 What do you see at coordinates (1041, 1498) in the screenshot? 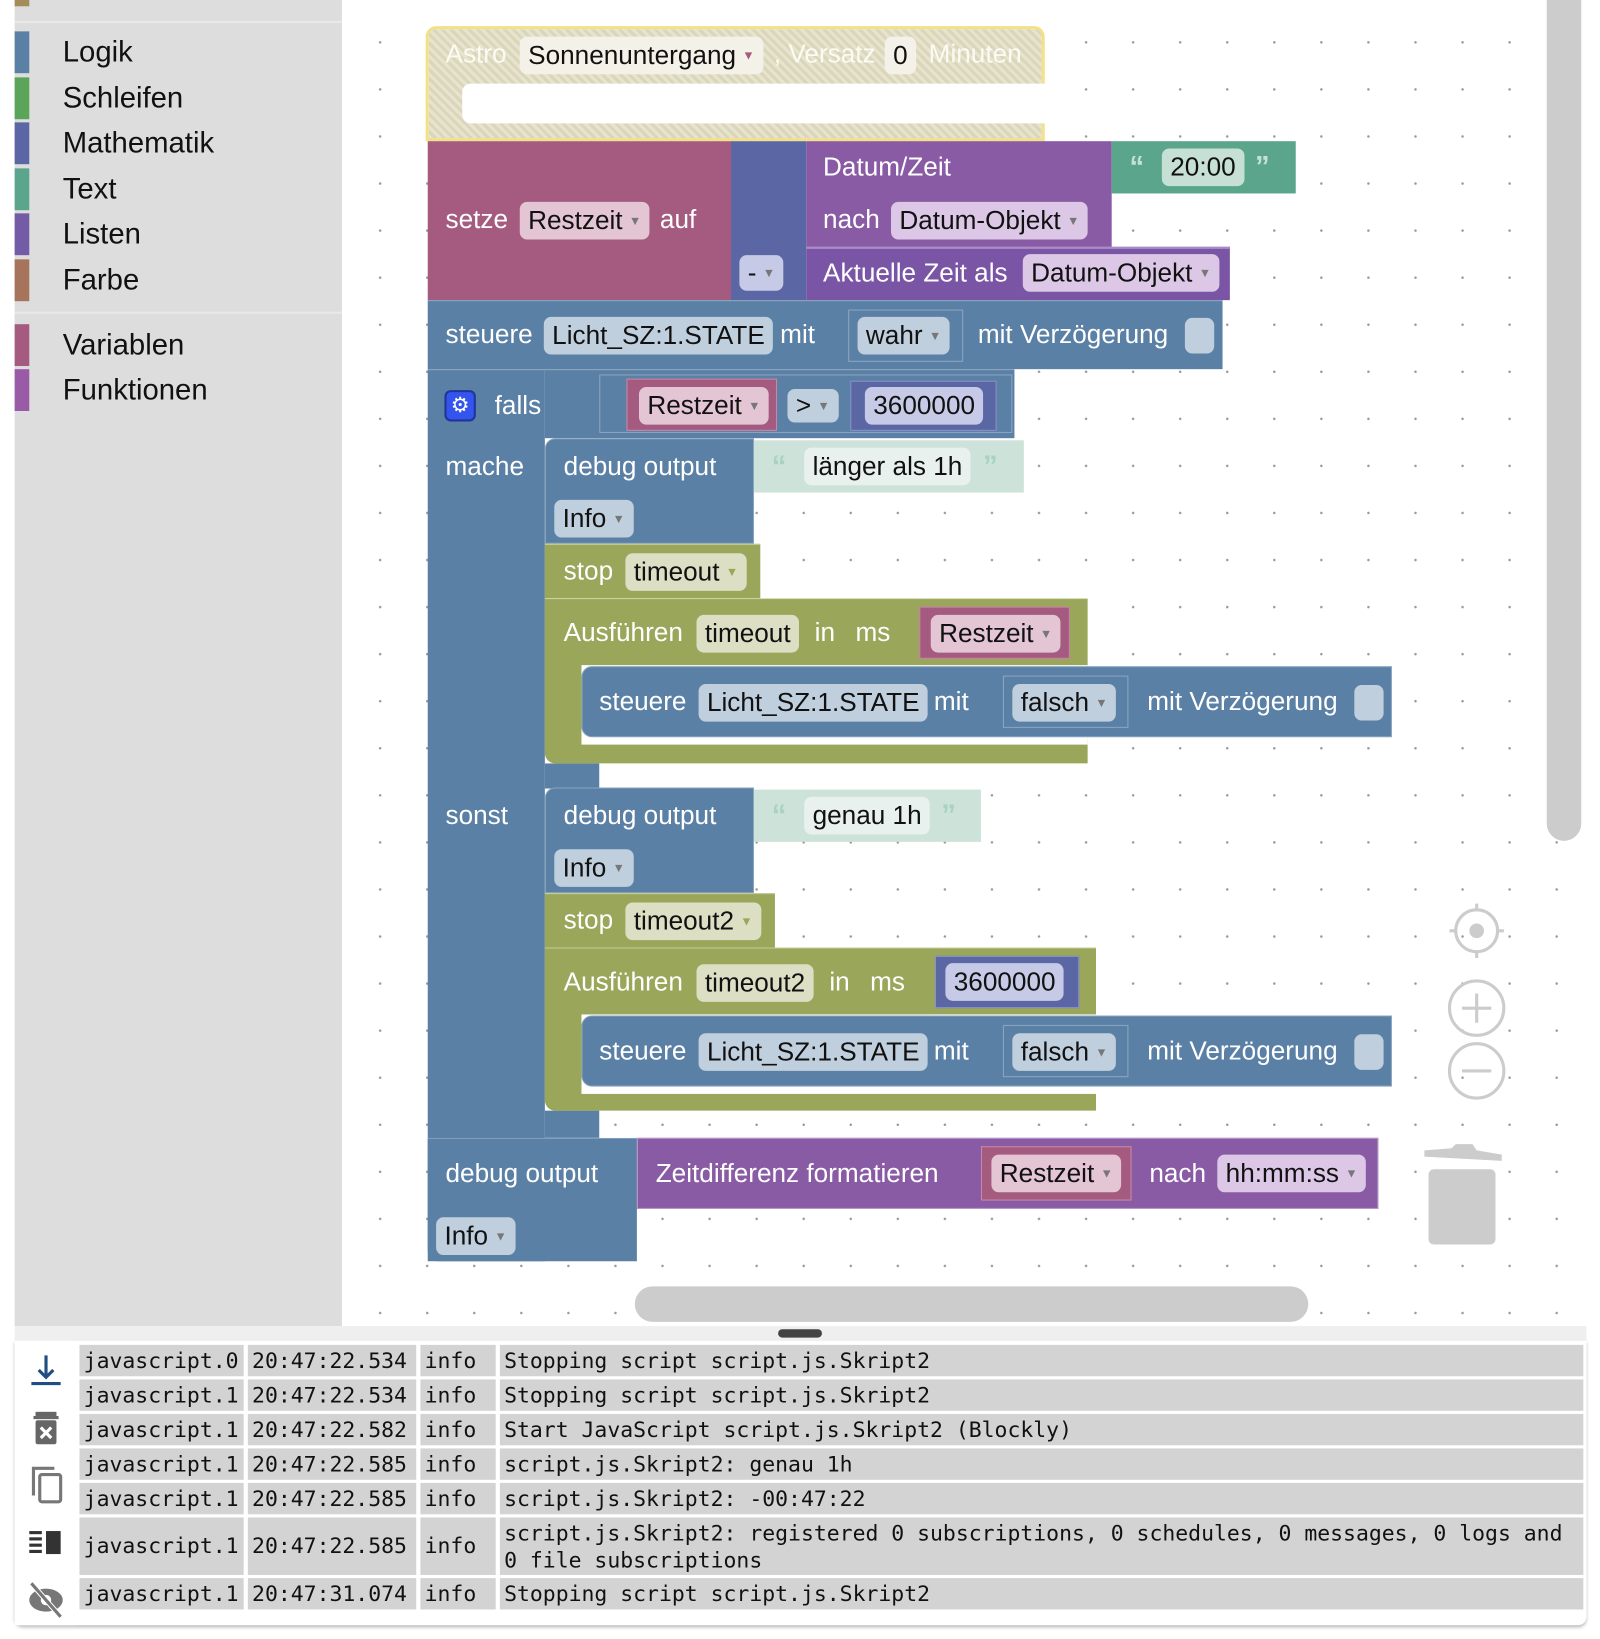
I see `log-cell-message: script.js.Skript2: -00:47:22` at bounding box center [1041, 1498].